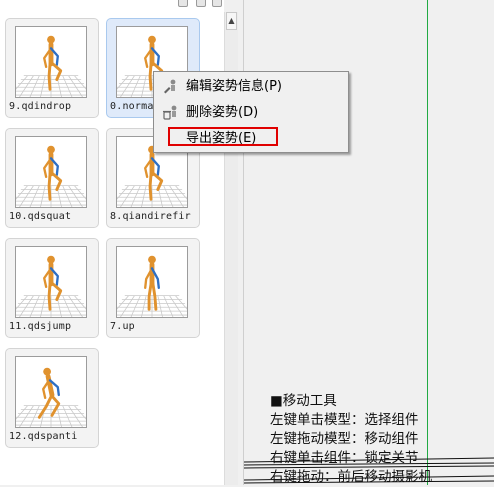 Image resolution: width=494 pixels, height=487 pixels. I want to click on pose-card-label: 10.qdsquat, so click(40, 216).